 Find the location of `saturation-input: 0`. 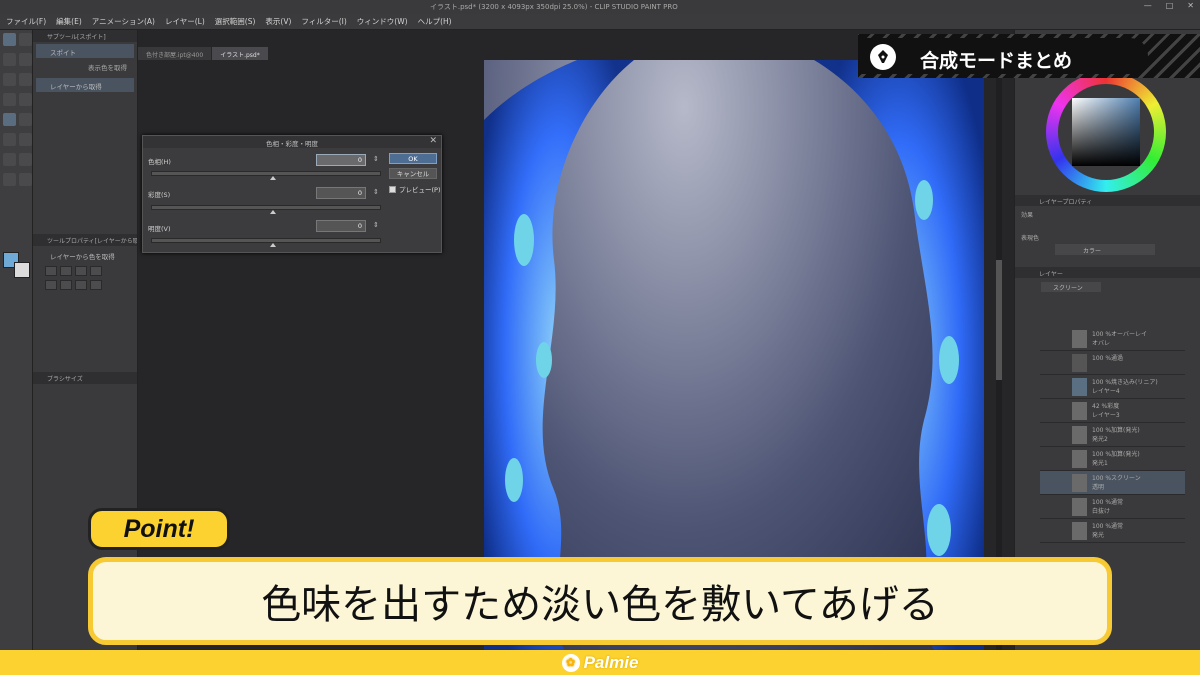

saturation-input: 0 is located at coordinates (341, 193).